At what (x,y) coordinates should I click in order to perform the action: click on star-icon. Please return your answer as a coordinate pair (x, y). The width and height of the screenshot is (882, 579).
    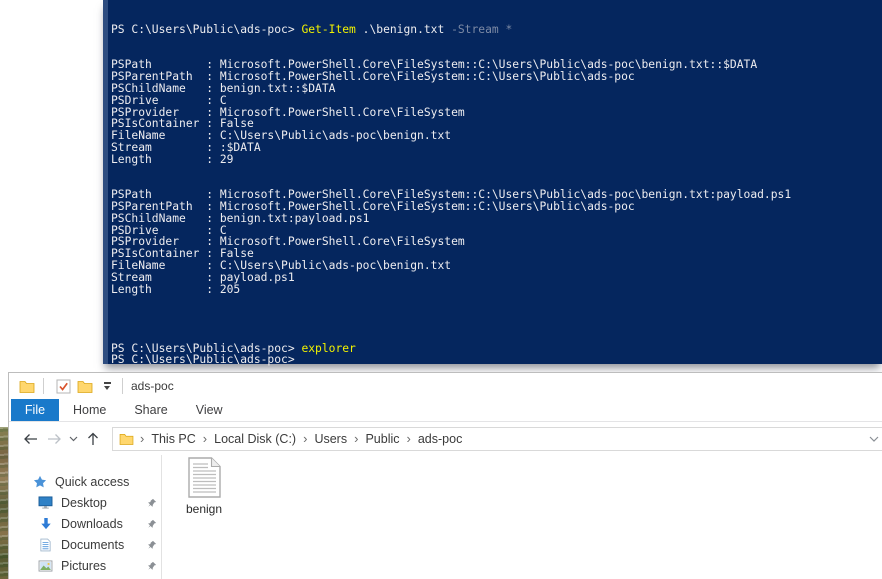
    Looking at the image, I should click on (39, 481).